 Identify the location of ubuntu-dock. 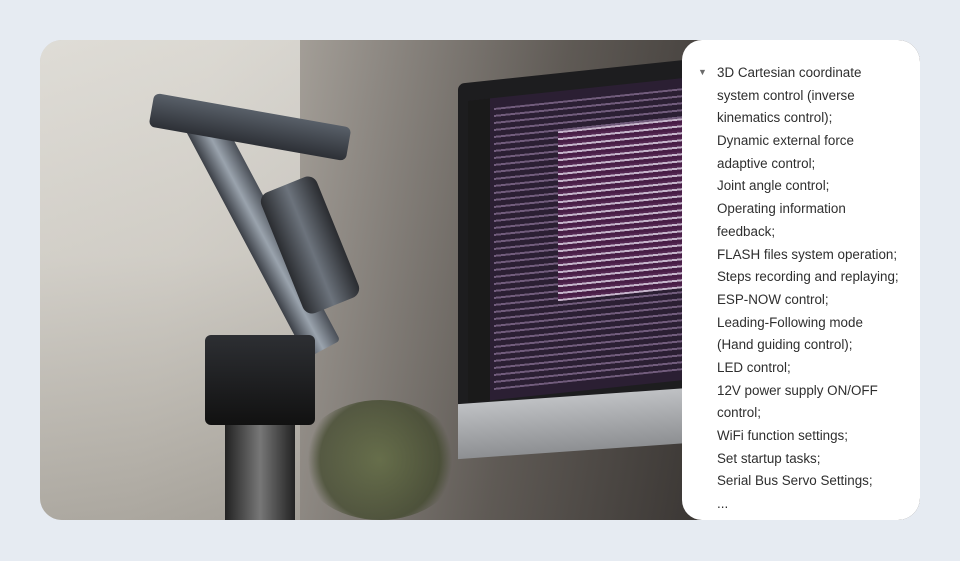
(479, 250).